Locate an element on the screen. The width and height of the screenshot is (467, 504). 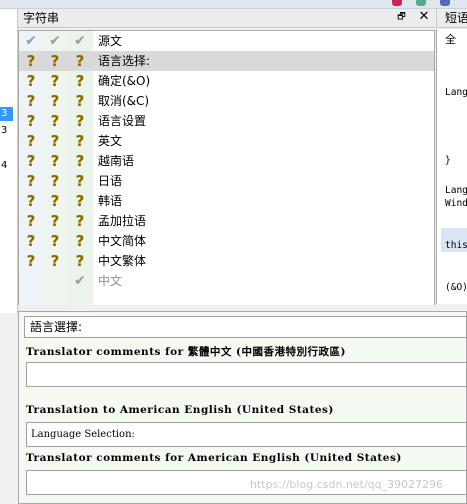
list-header-row: ✔ ✔ ✔ 源文 is located at coordinates (226, 41).